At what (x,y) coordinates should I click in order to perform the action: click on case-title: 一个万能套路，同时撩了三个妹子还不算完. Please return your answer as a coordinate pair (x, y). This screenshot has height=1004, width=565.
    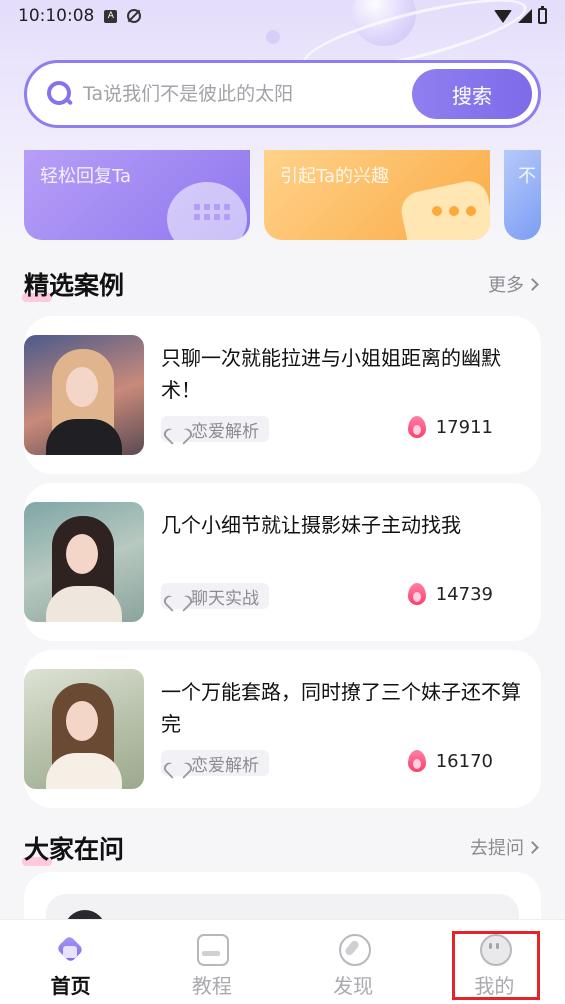
    Looking at the image, I should click on (341, 708).